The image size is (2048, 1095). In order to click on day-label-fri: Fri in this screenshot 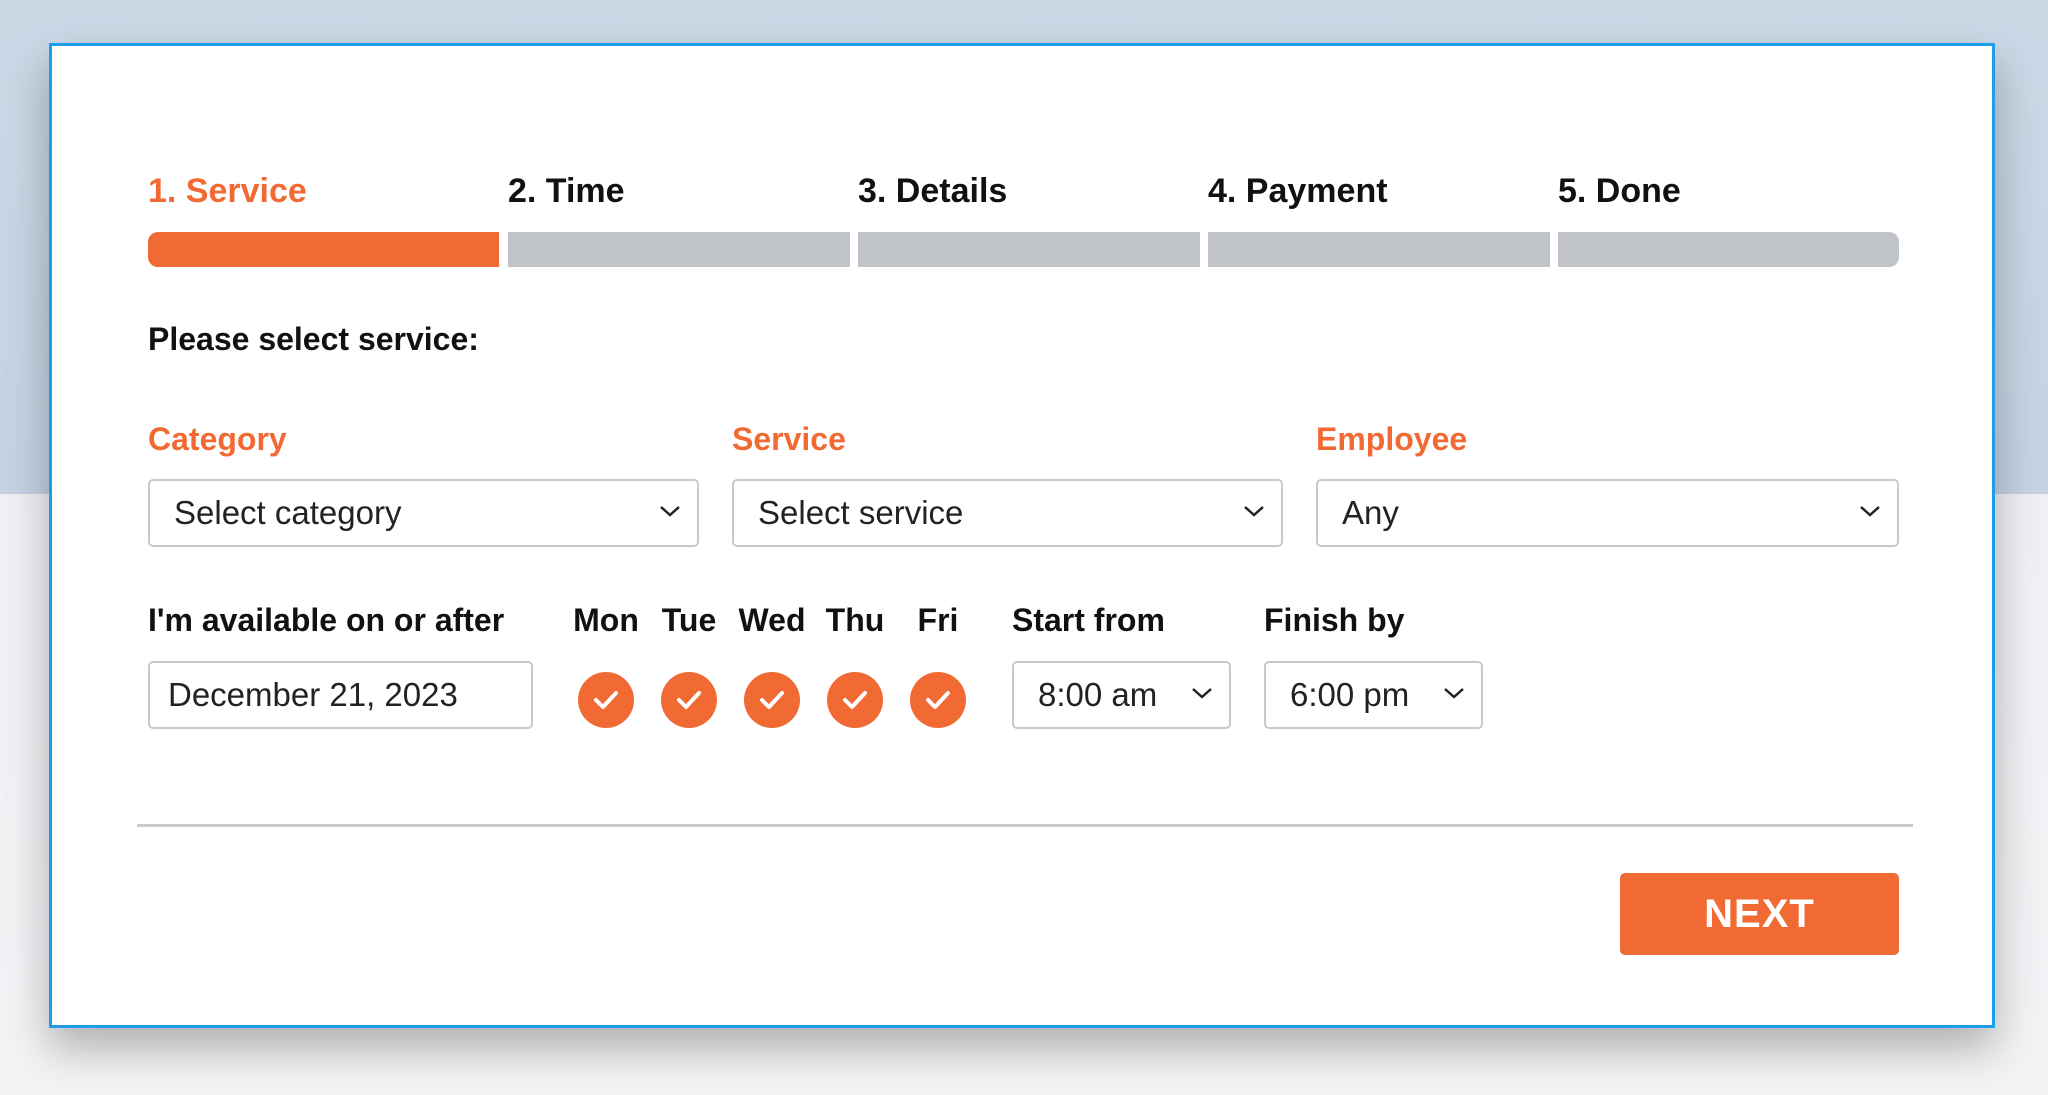, I will do `click(938, 620)`.